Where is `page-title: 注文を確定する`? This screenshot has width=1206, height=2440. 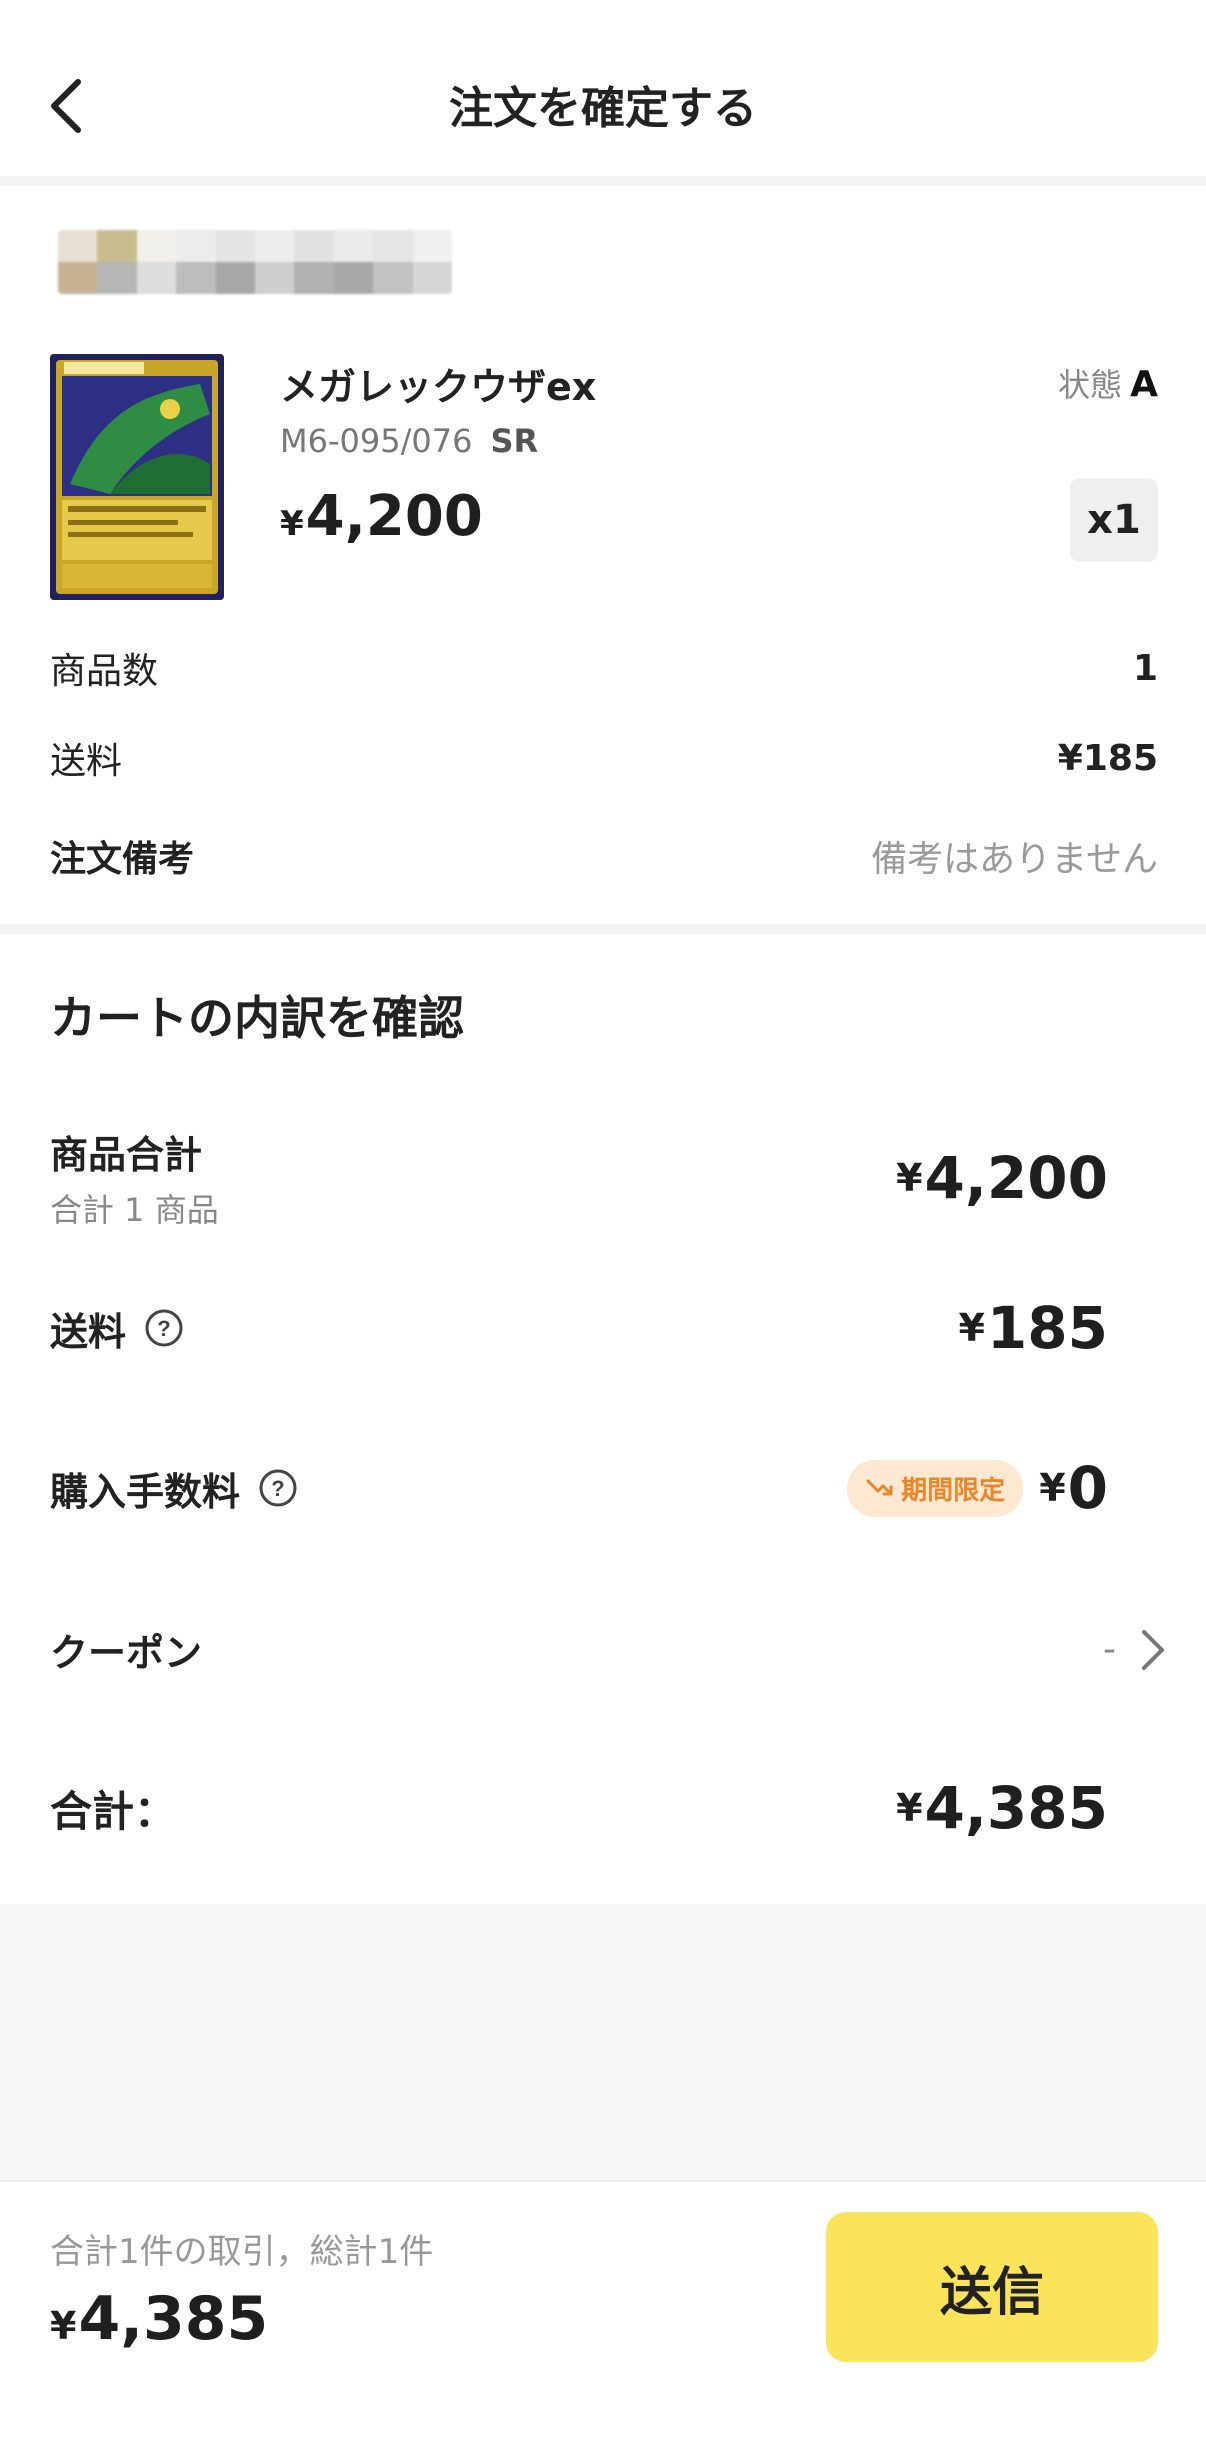 page-title: 注文を確定する is located at coordinates (603, 108).